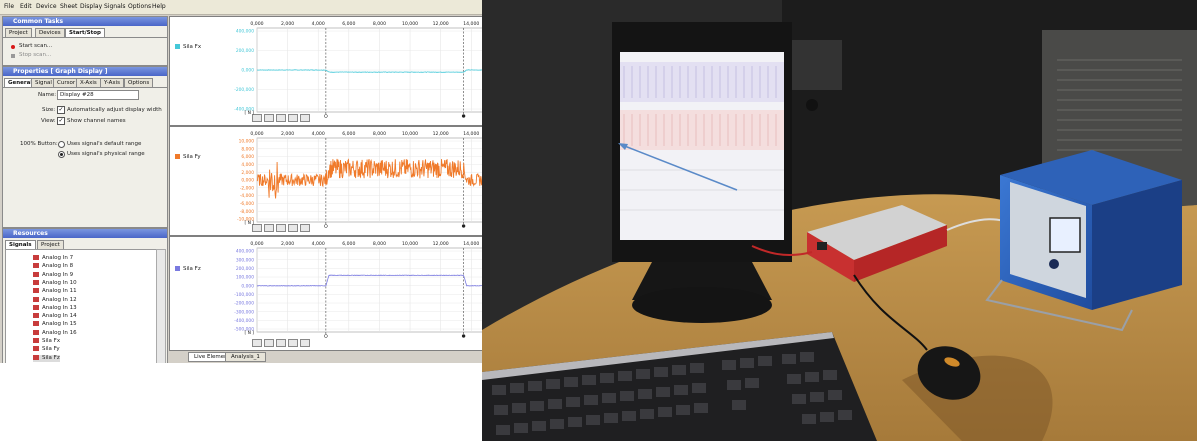 Image resolution: width=1197 pixels, height=441 pixels. What do you see at coordinates (58, 266) in the screenshot?
I see `signal-name: Analog In 8` at bounding box center [58, 266].